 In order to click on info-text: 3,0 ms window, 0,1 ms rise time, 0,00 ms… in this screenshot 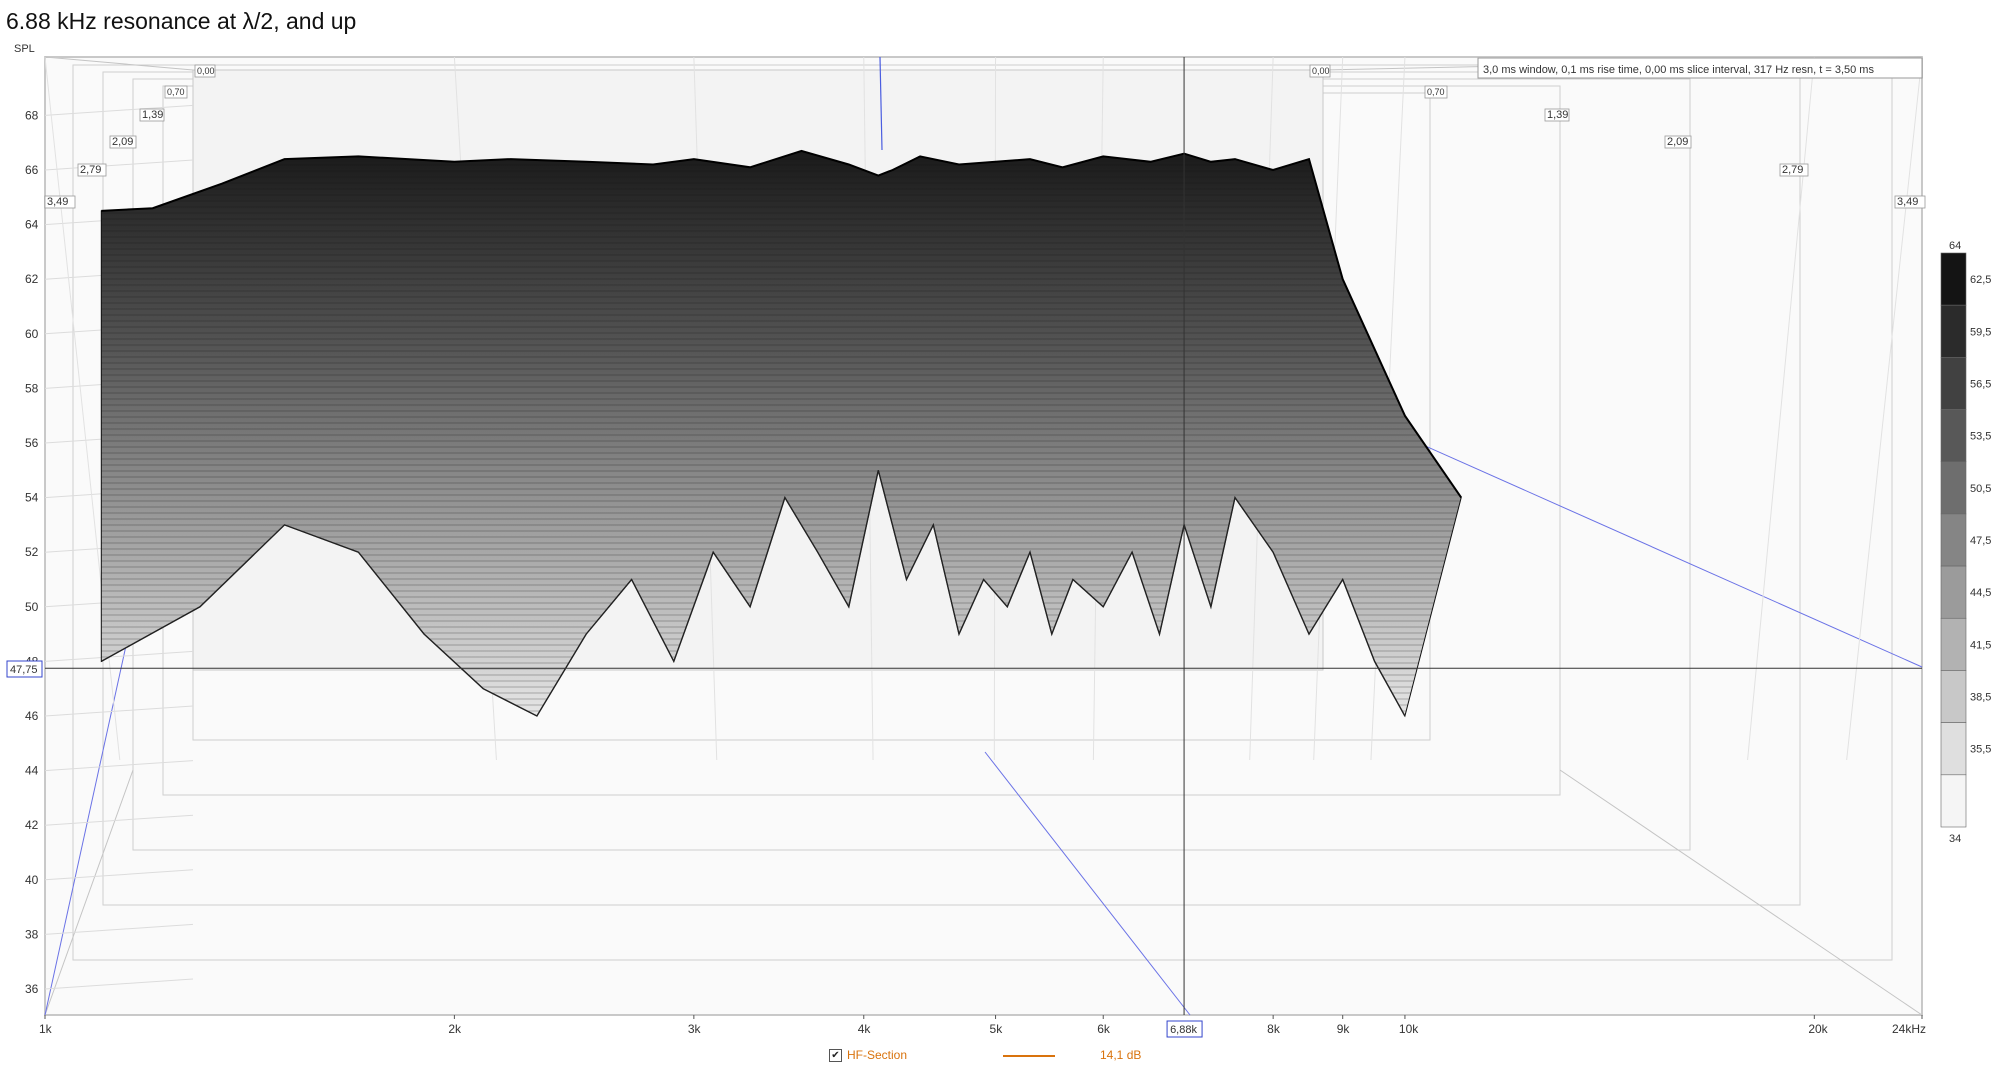, I will do `click(1678, 70)`.